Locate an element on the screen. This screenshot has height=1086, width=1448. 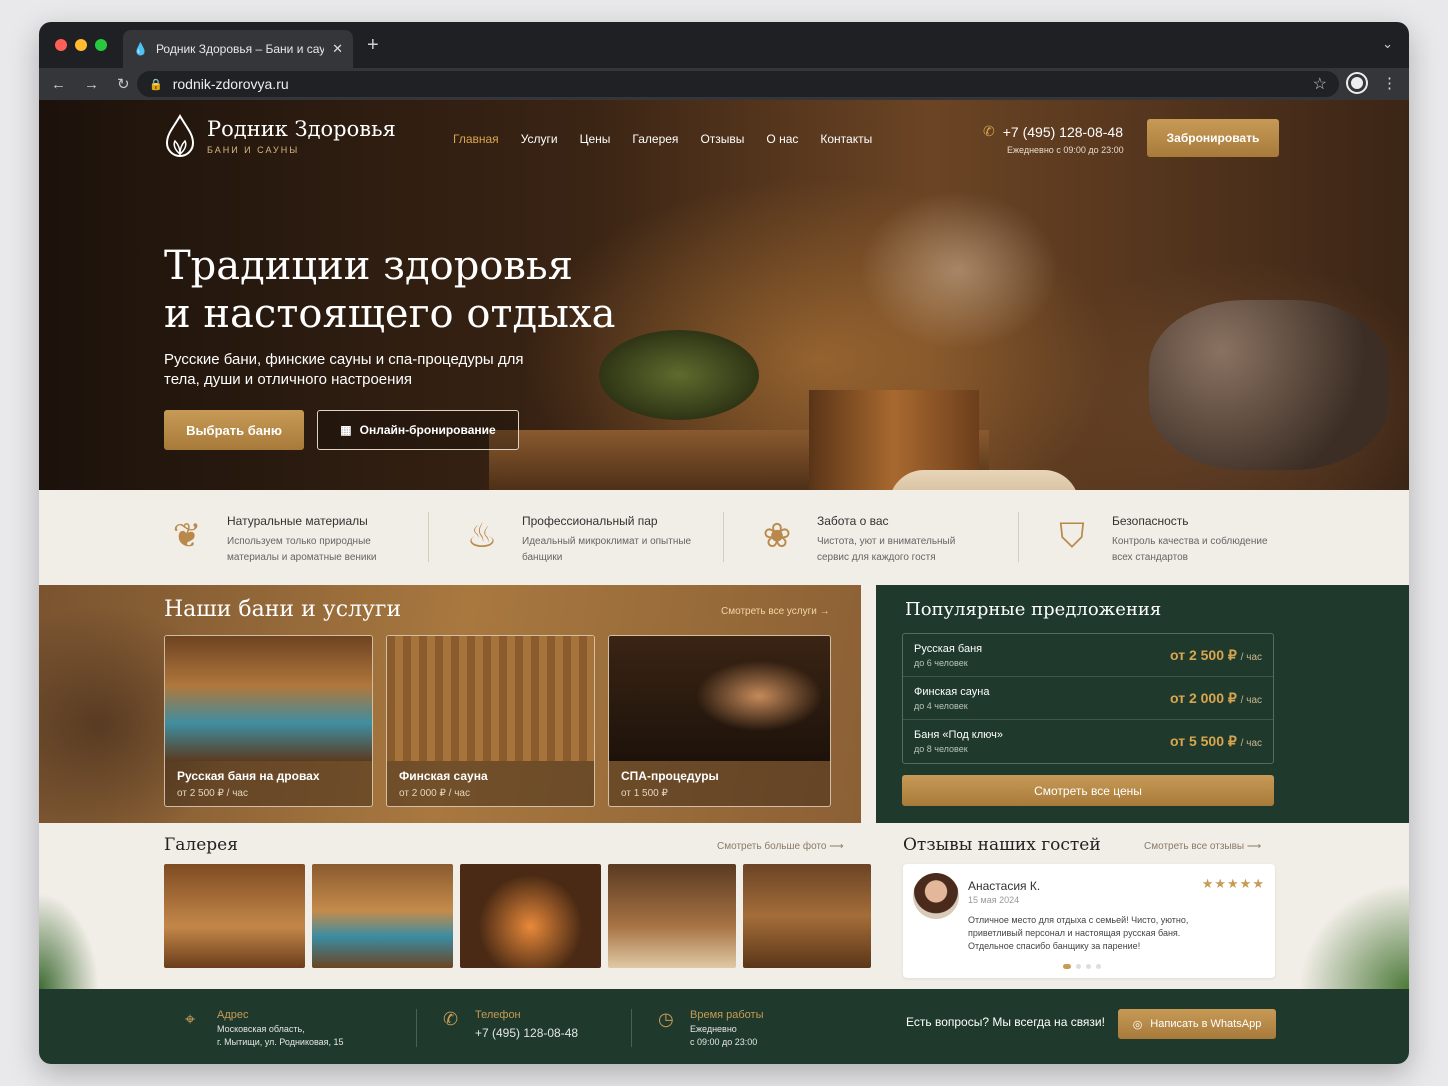
offer-guests: до 6 человек is located at coordinates (941, 662).